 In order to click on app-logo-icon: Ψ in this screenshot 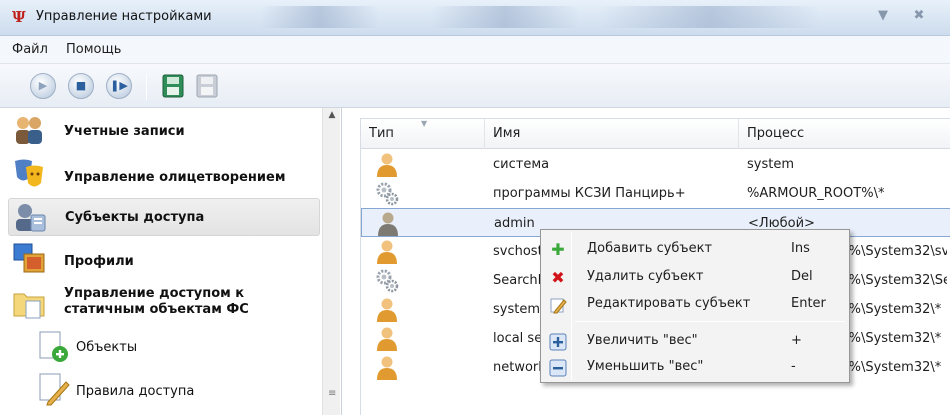, I will do `click(19, 17)`.